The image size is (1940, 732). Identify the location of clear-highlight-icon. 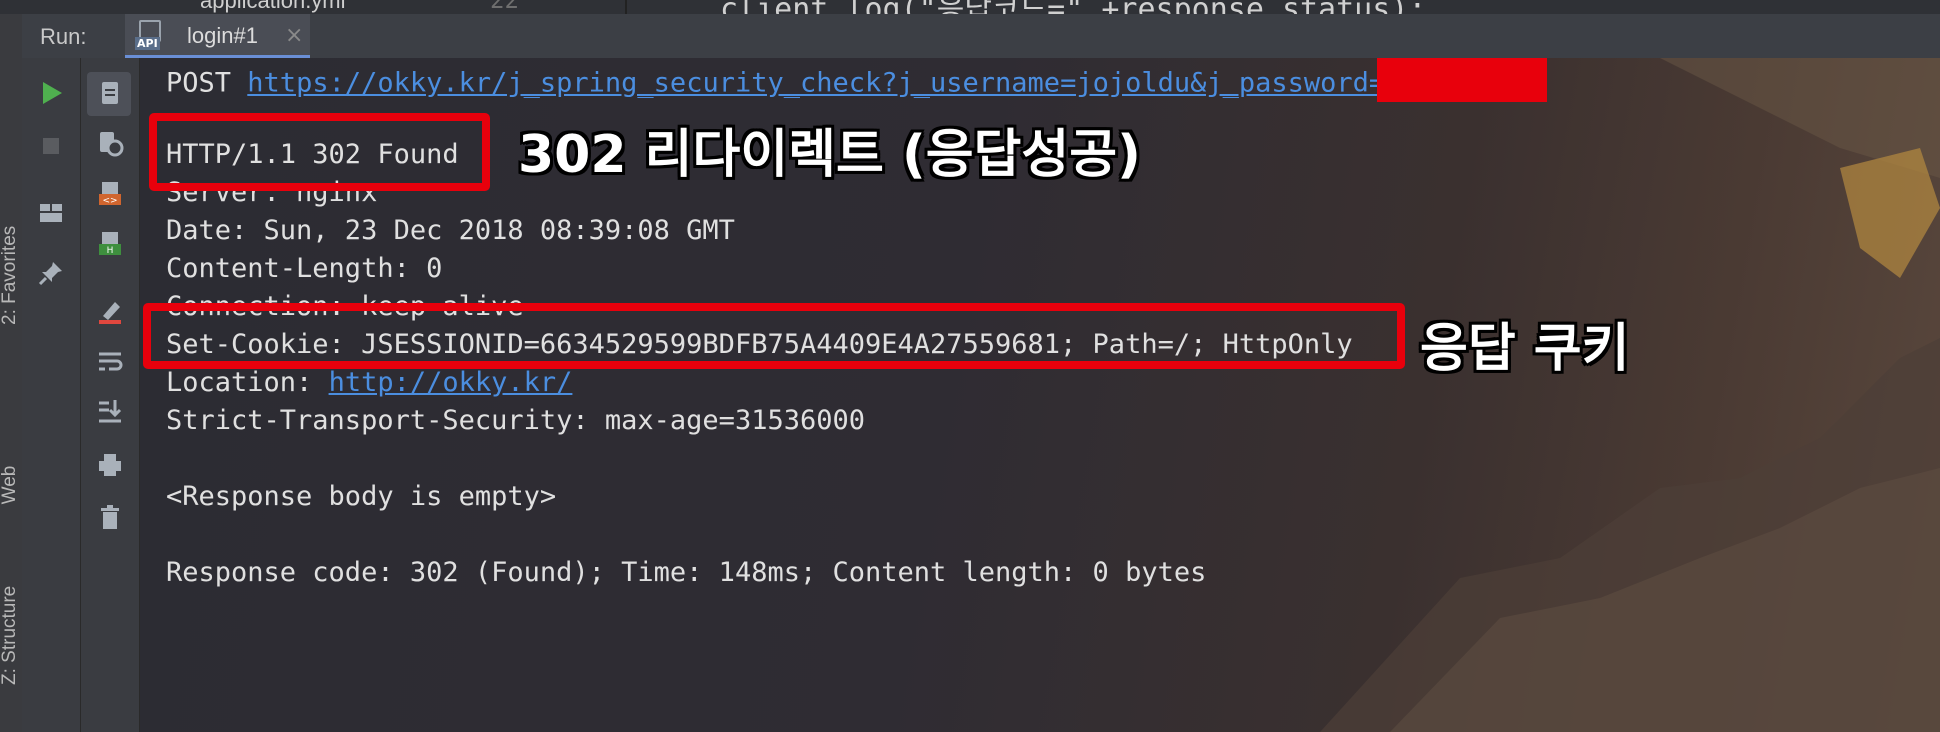
(110, 311).